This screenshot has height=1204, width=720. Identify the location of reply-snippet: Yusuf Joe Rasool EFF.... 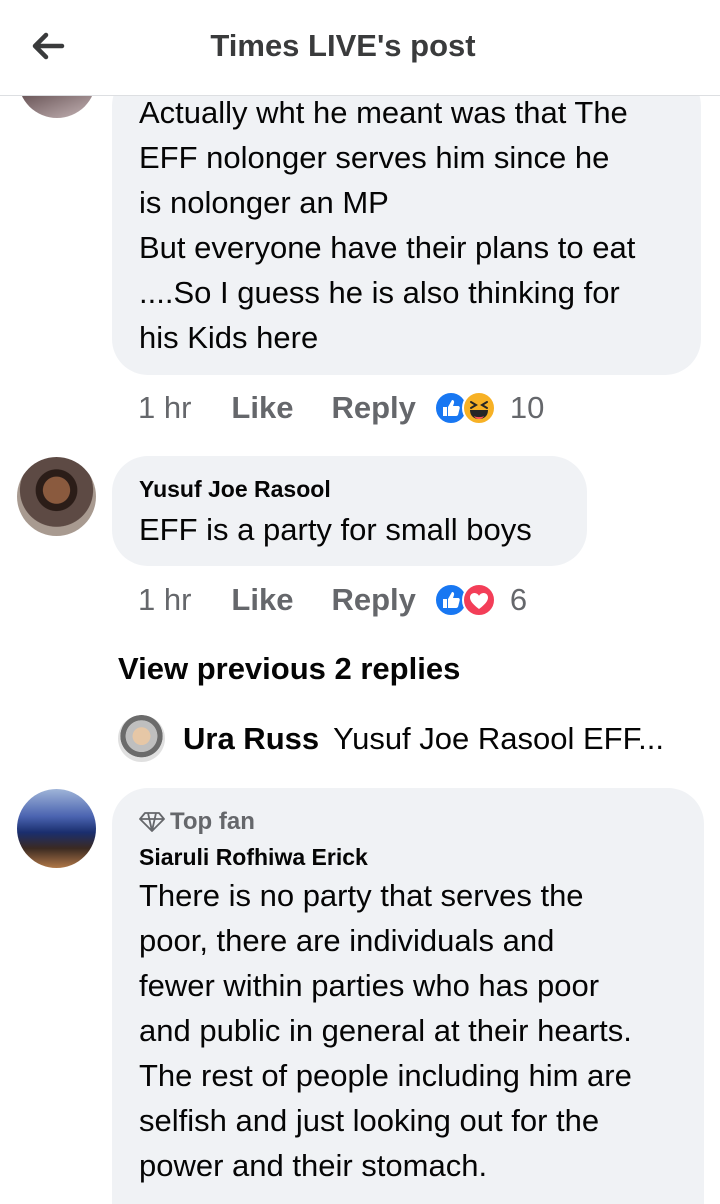
(498, 738).